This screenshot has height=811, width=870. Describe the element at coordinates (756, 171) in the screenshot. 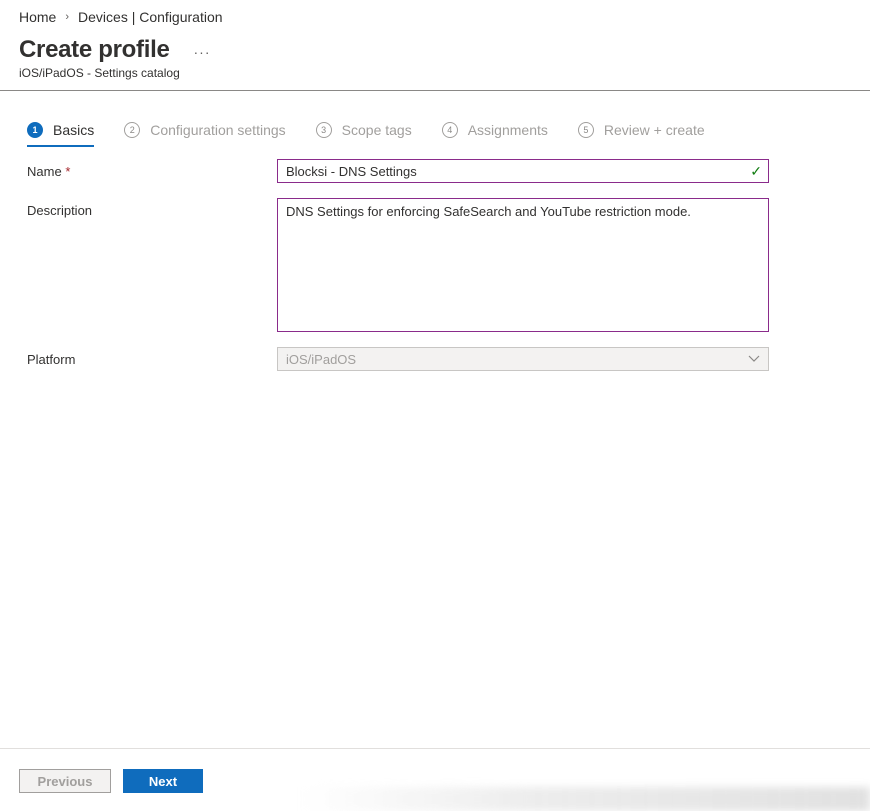

I see `checkmark-icon: ✓` at that location.